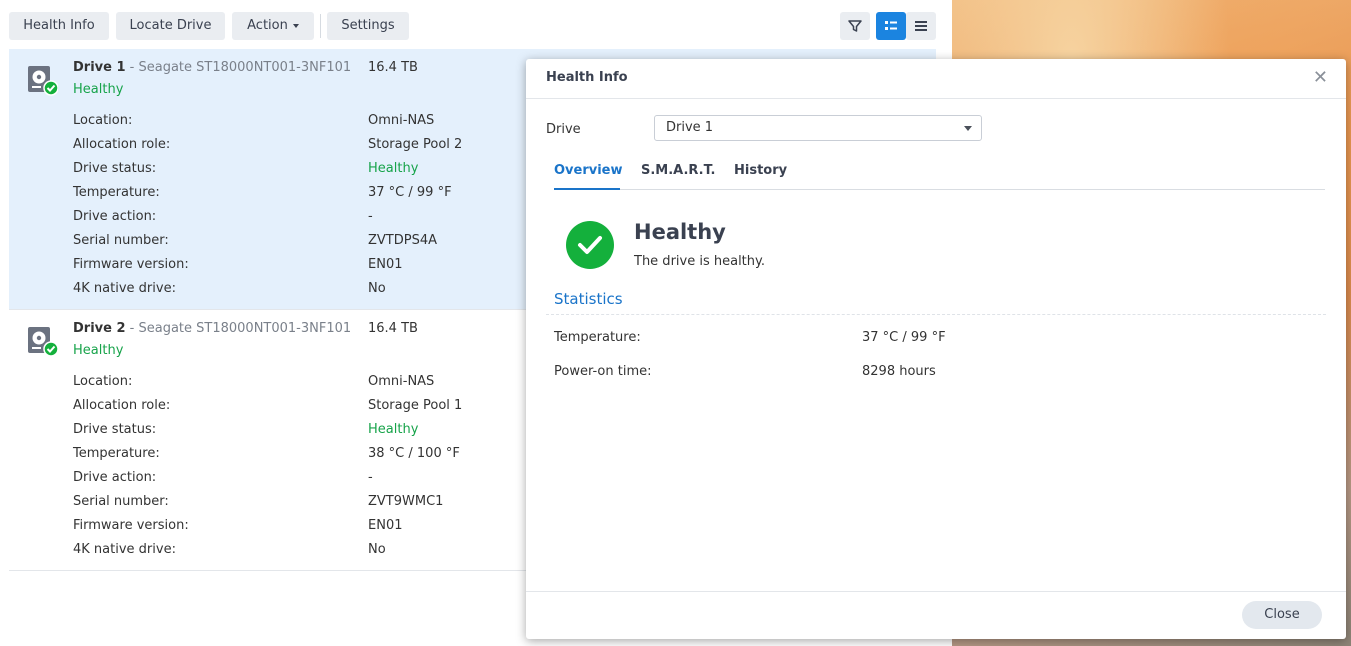 Image resolution: width=1351 pixels, height=646 pixels. I want to click on close-icon: ✕, so click(1320, 78).